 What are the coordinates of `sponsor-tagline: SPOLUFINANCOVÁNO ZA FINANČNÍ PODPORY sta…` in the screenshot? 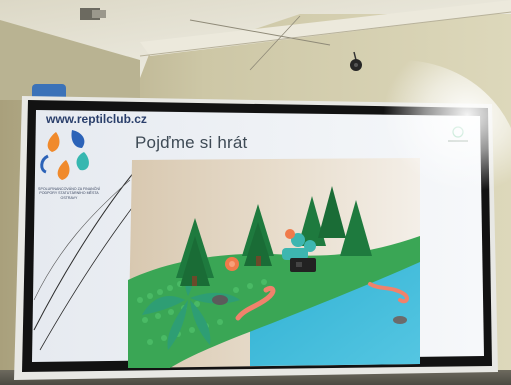 It's located at (69, 193).